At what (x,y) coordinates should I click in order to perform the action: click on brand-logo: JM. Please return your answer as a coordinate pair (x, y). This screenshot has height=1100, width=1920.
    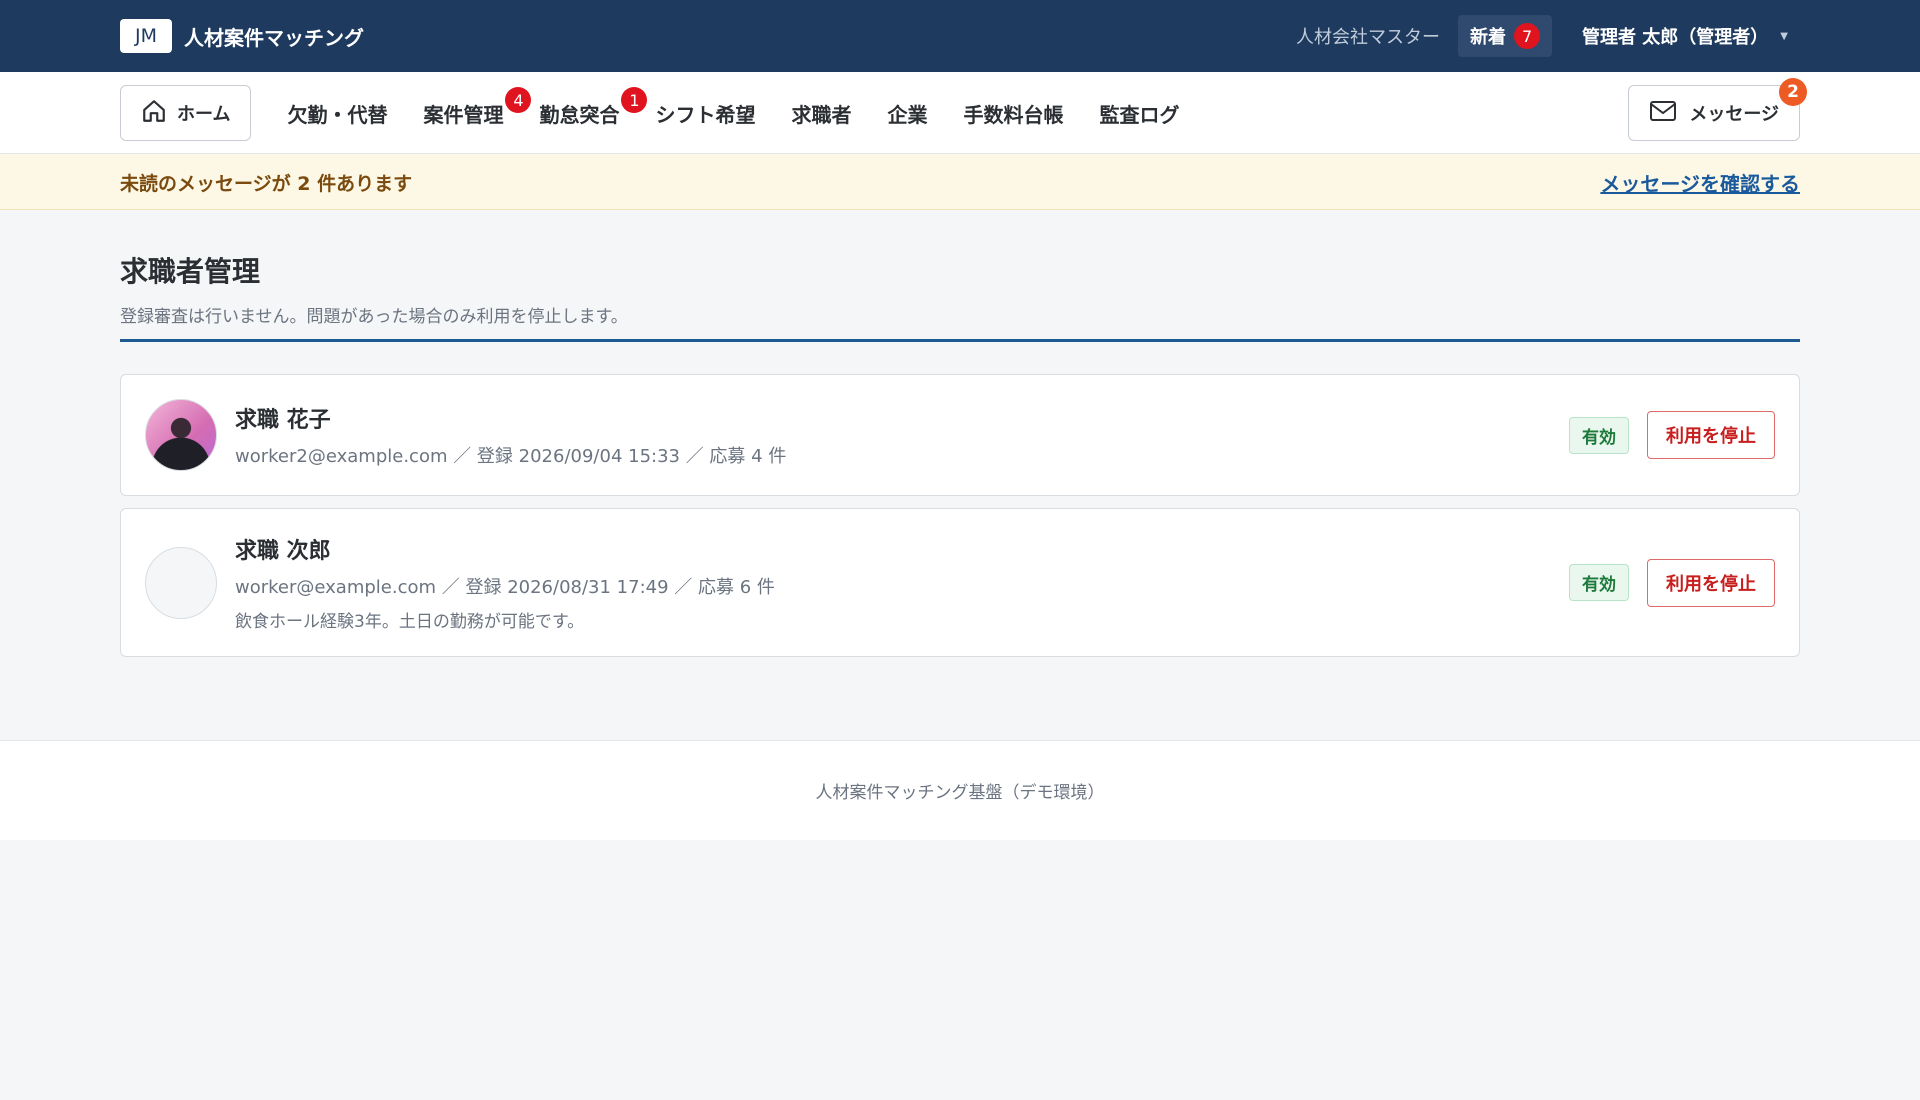
    Looking at the image, I should click on (146, 36).